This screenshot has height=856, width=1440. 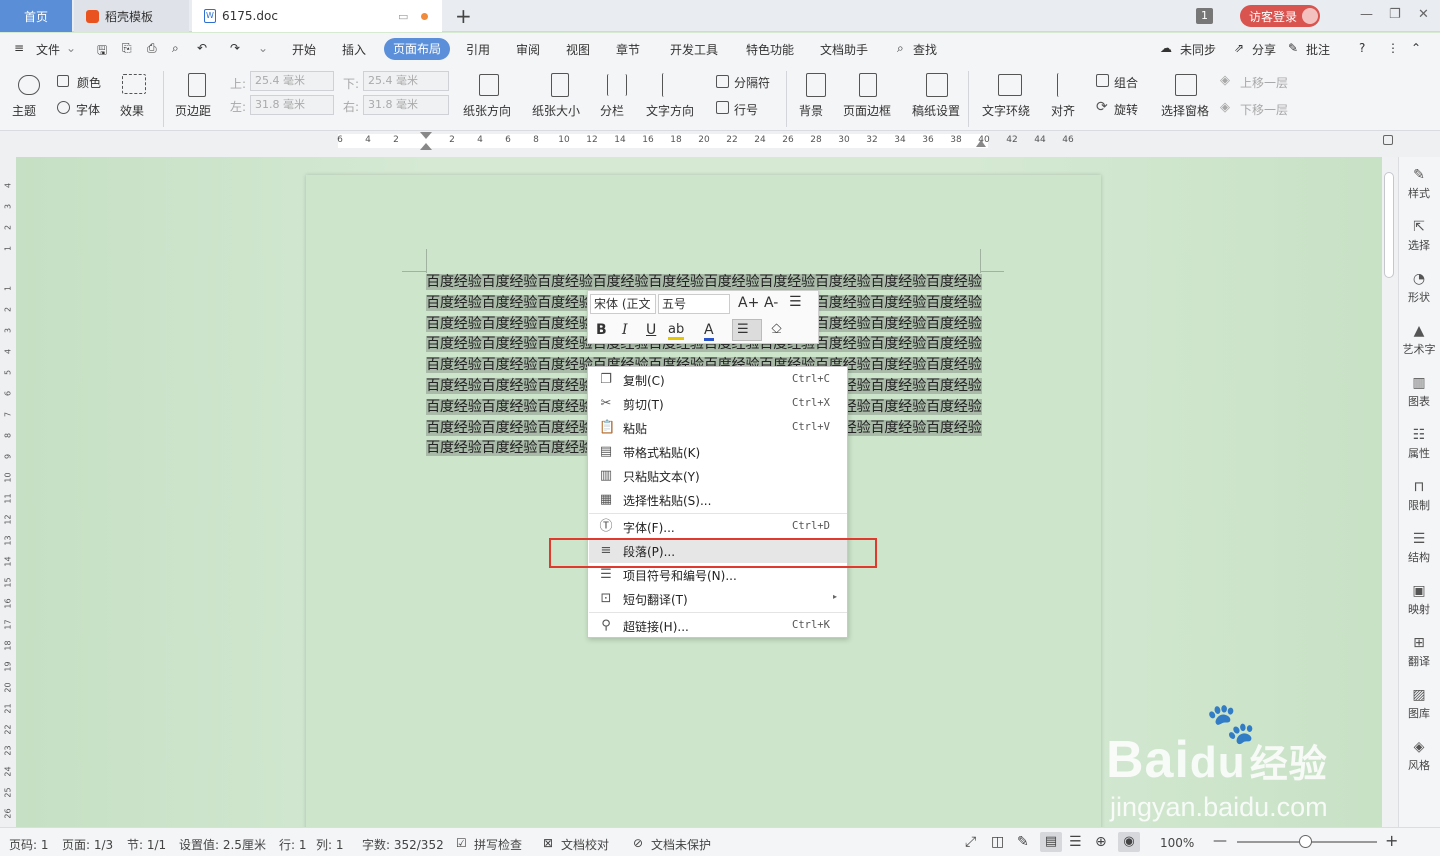 I want to click on tab-home: 首页, so click(x=36, y=16).